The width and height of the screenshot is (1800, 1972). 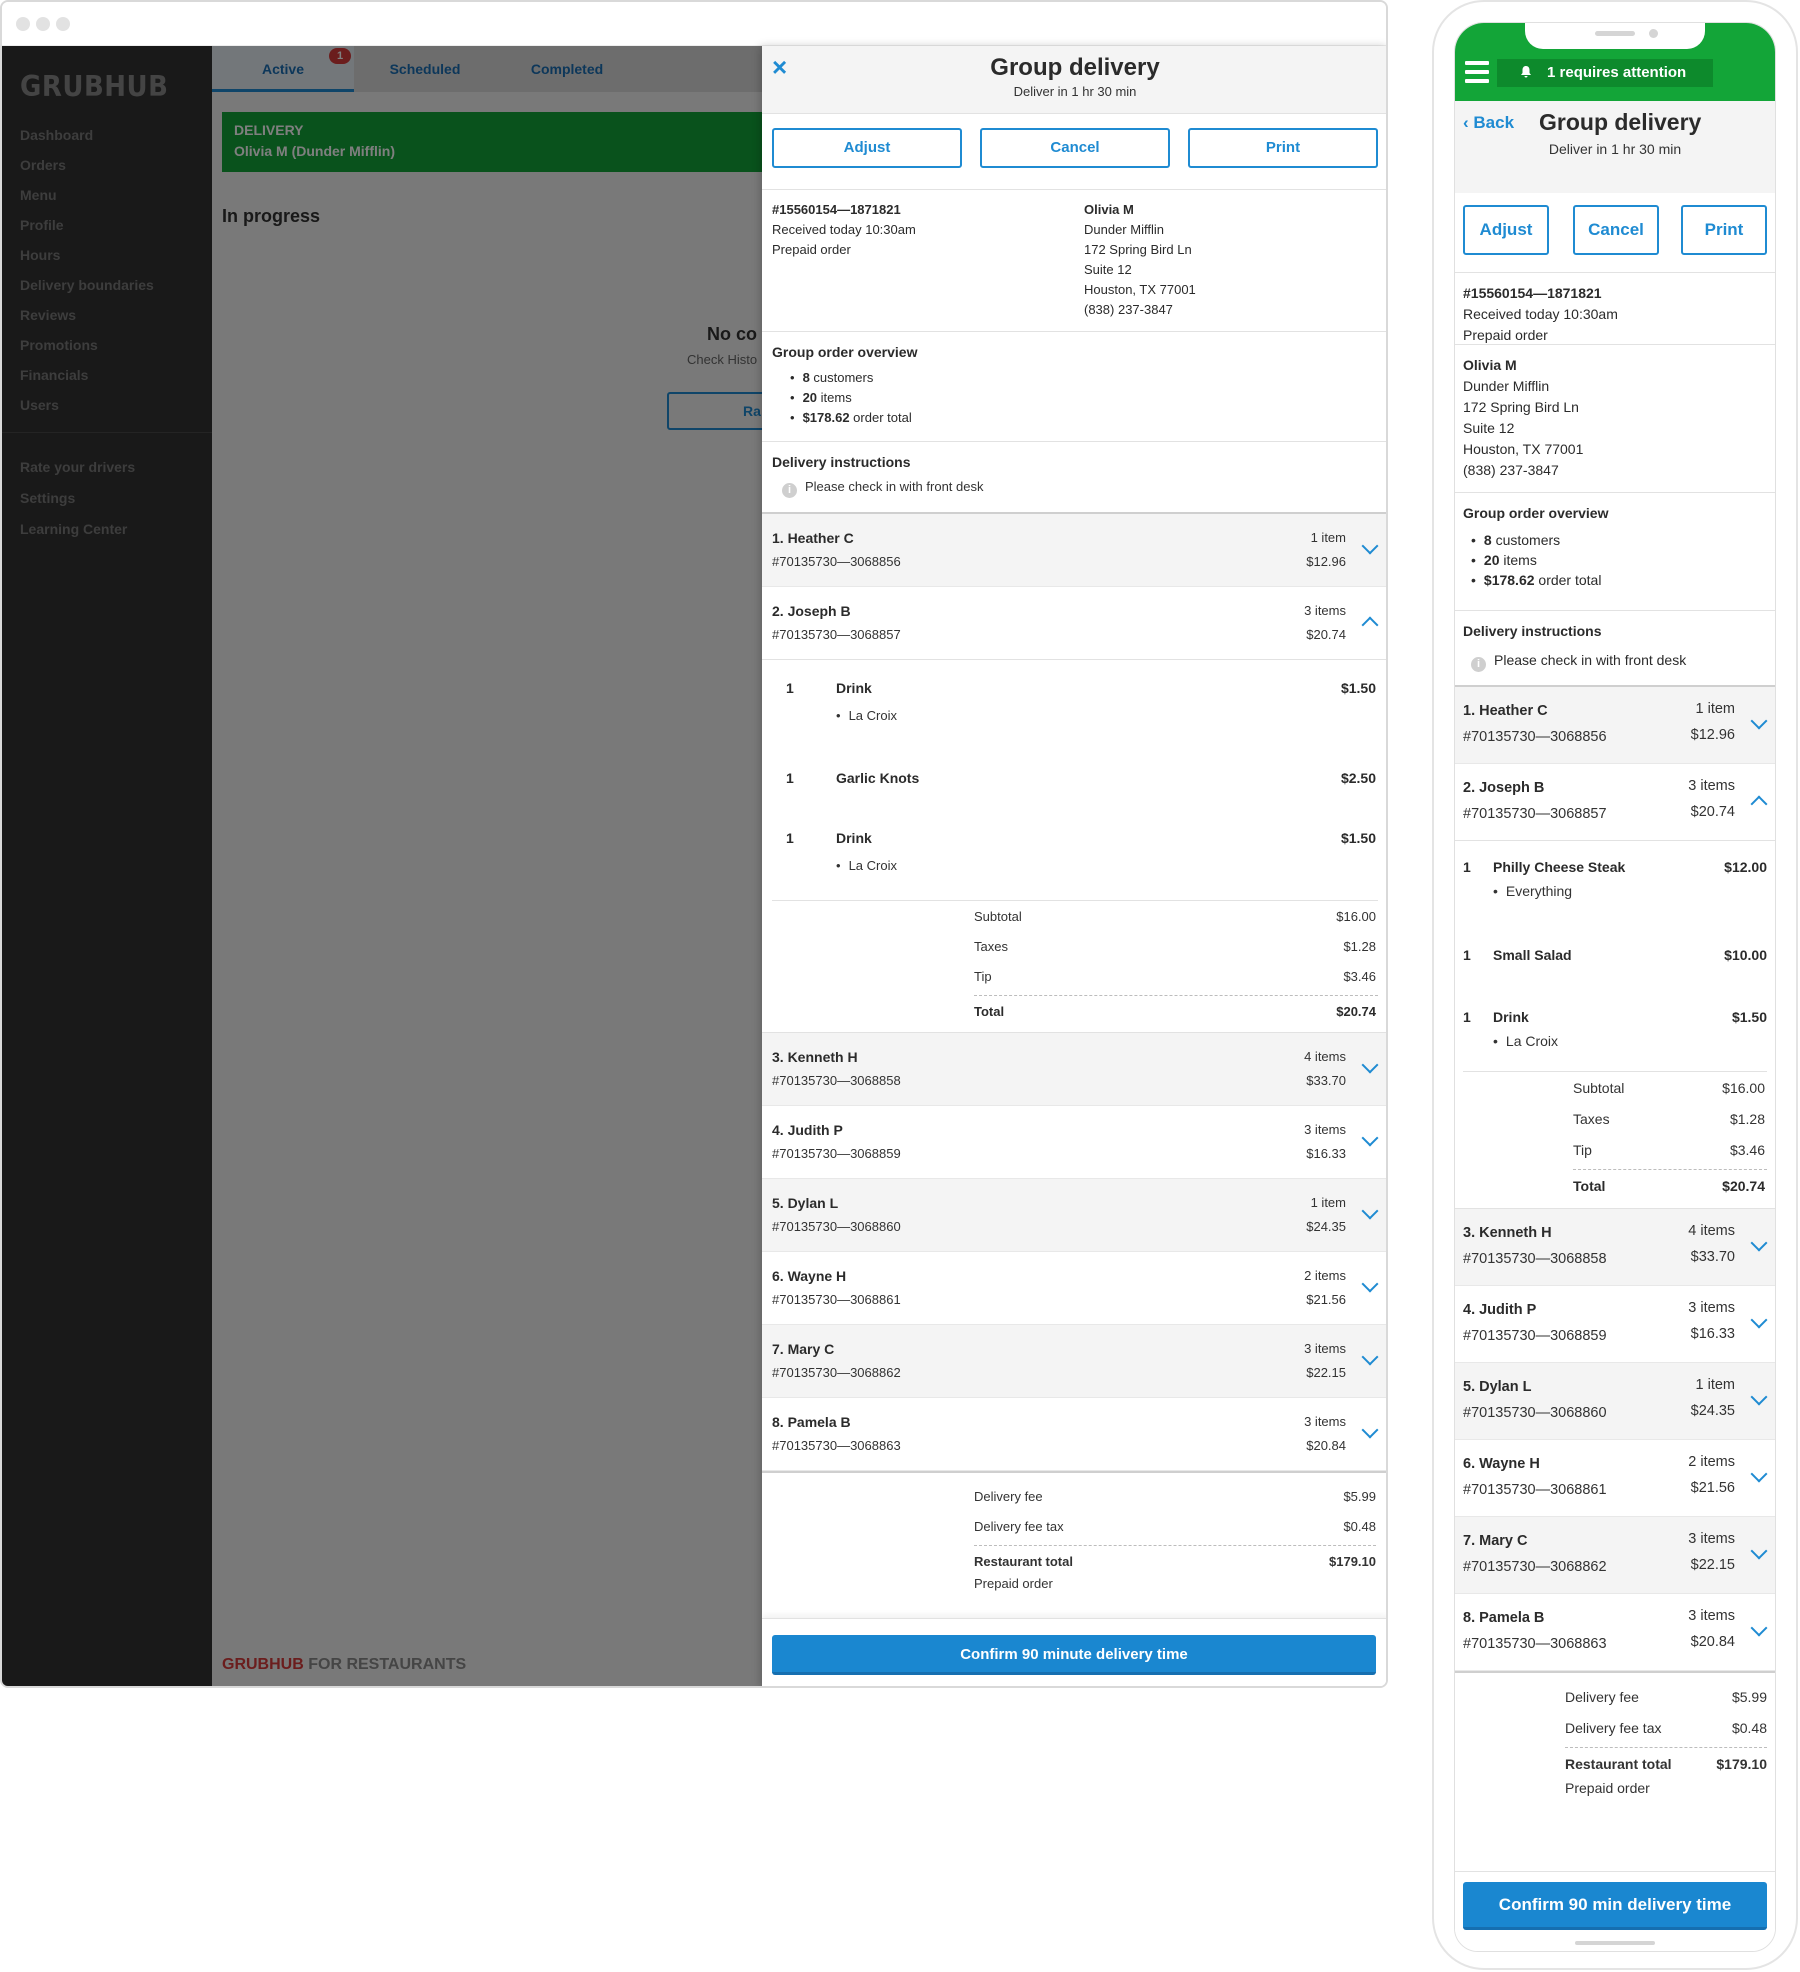 What do you see at coordinates (1712, 812) in the screenshot?
I see `customer-row-amount: $20.74` at bounding box center [1712, 812].